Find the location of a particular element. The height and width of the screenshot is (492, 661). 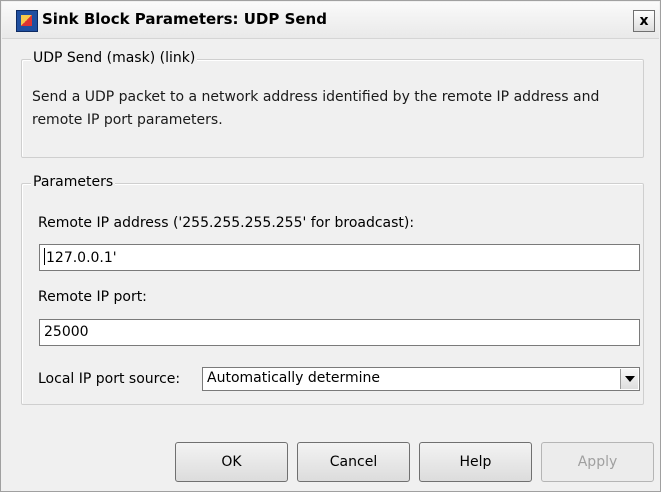

remote-port-input: 25000 is located at coordinates (339, 332).